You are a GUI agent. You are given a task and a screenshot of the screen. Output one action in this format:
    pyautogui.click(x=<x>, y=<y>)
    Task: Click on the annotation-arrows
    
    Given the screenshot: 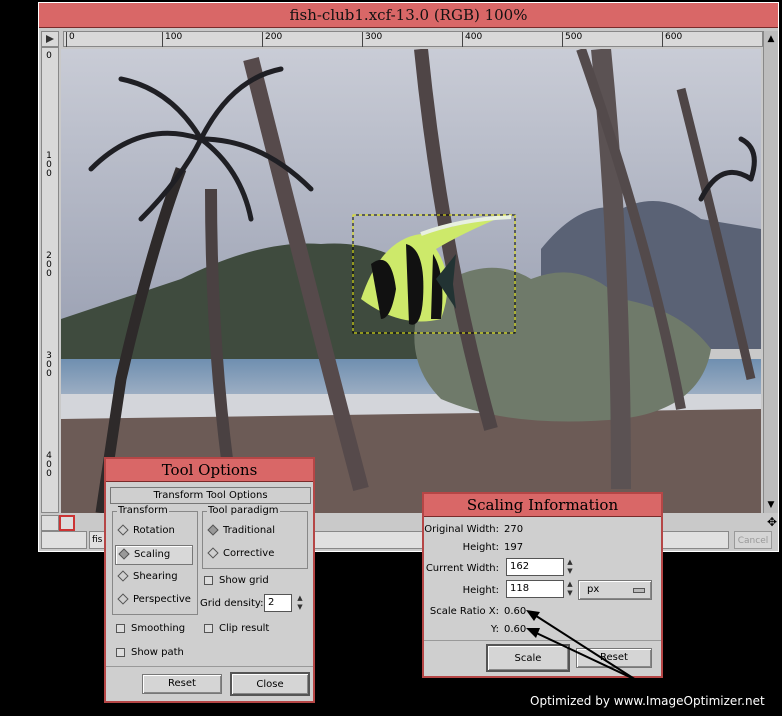 What is the action you would take?
    pyautogui.click(x=581, y=645)
    